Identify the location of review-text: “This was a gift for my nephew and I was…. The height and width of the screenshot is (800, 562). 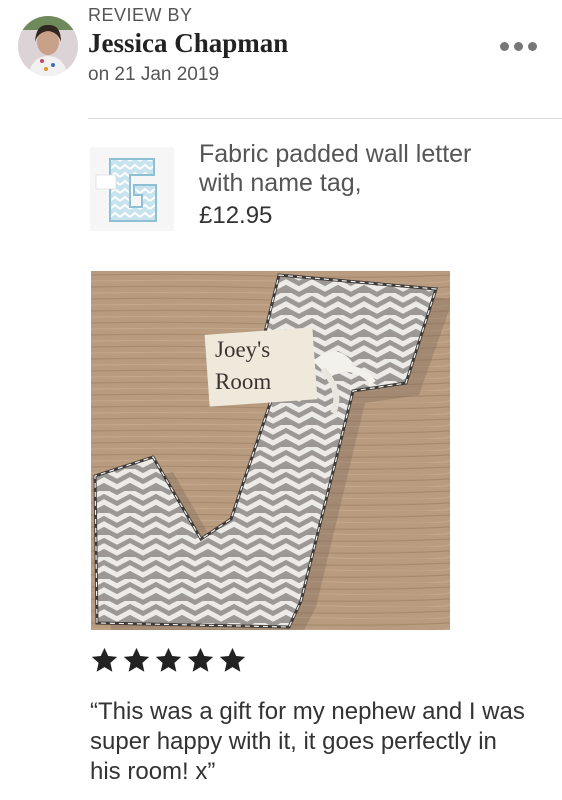
(307, 741).